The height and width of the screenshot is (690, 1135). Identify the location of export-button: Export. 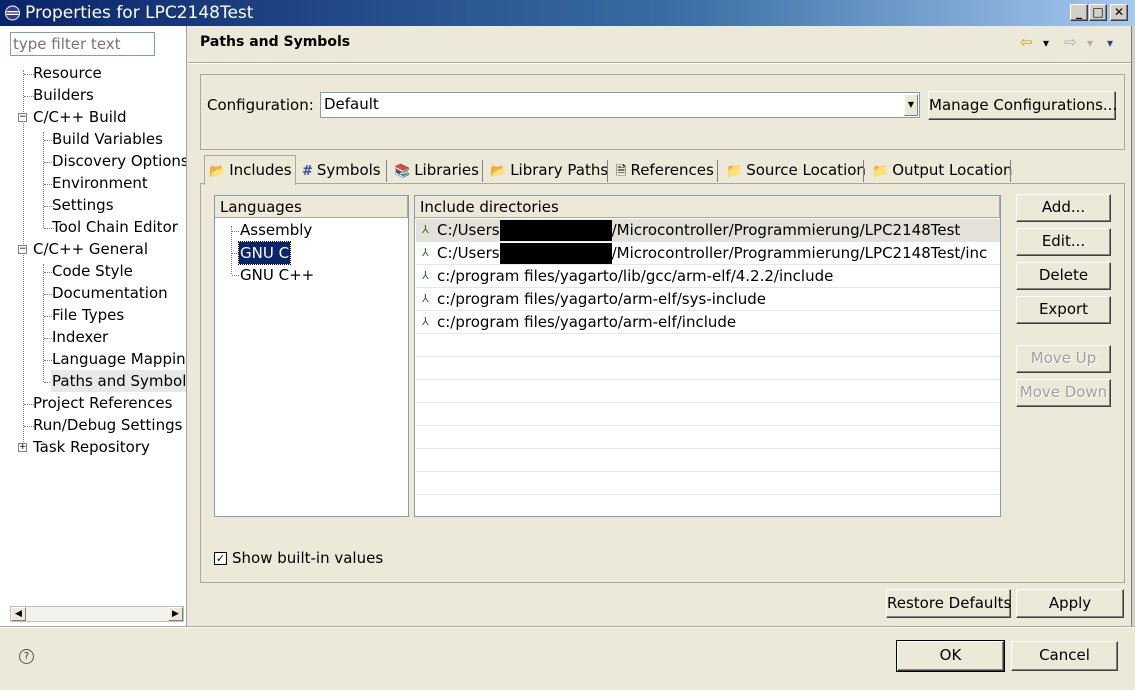
(1063, 310).